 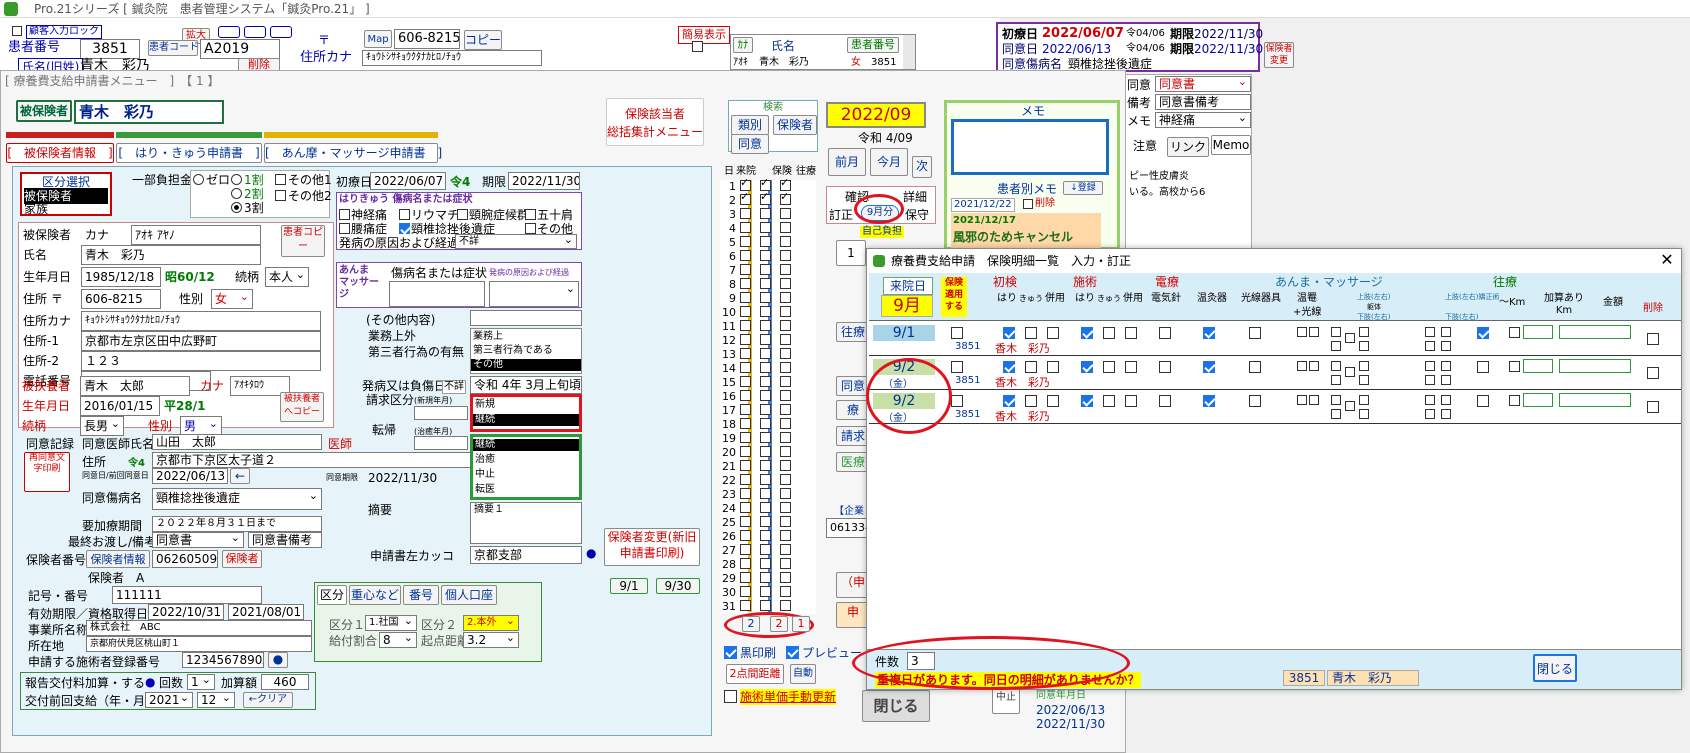 What do you see at coordinates (795, 125) in the screenshot?
I see `search-insurer: 保険者` at bounding box center [795, 125].